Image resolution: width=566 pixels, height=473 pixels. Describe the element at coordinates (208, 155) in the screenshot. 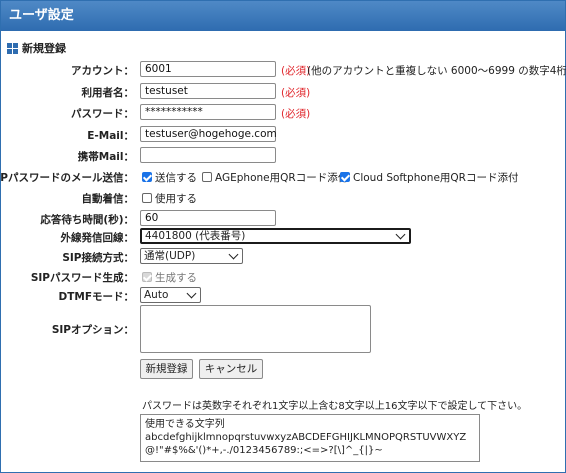

I see `mobile-mail-input` at that location.